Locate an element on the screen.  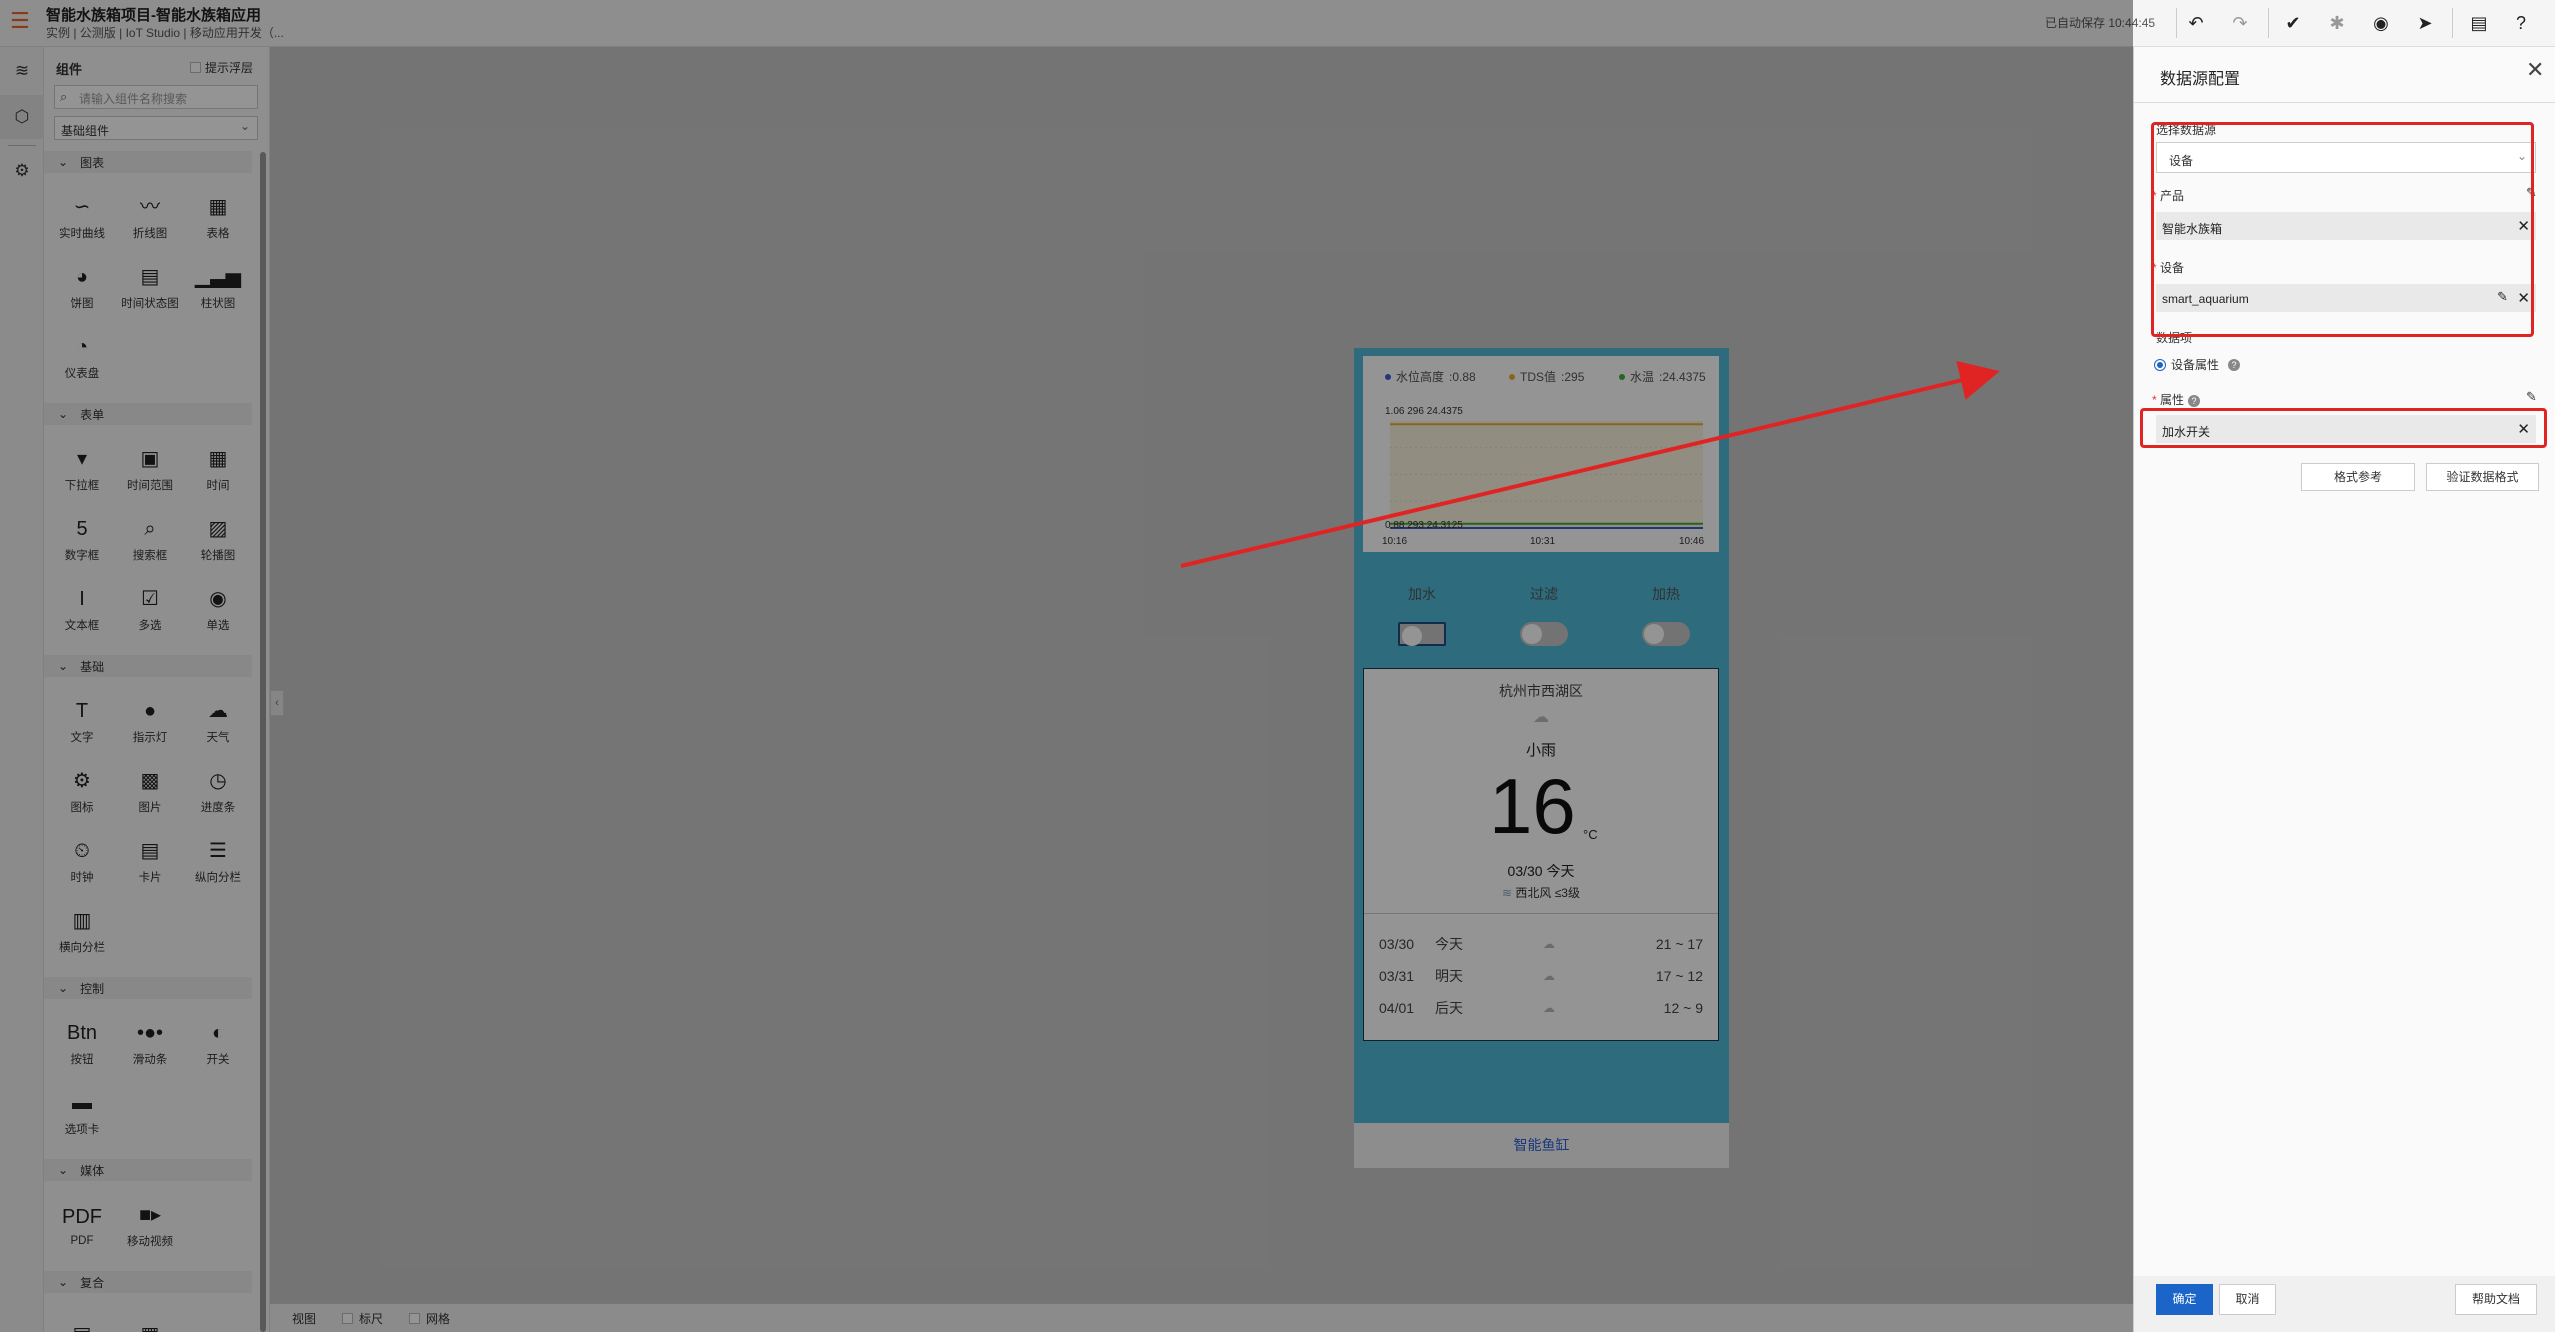
close-icon: ✕ is located at coordinates (2535, 70).